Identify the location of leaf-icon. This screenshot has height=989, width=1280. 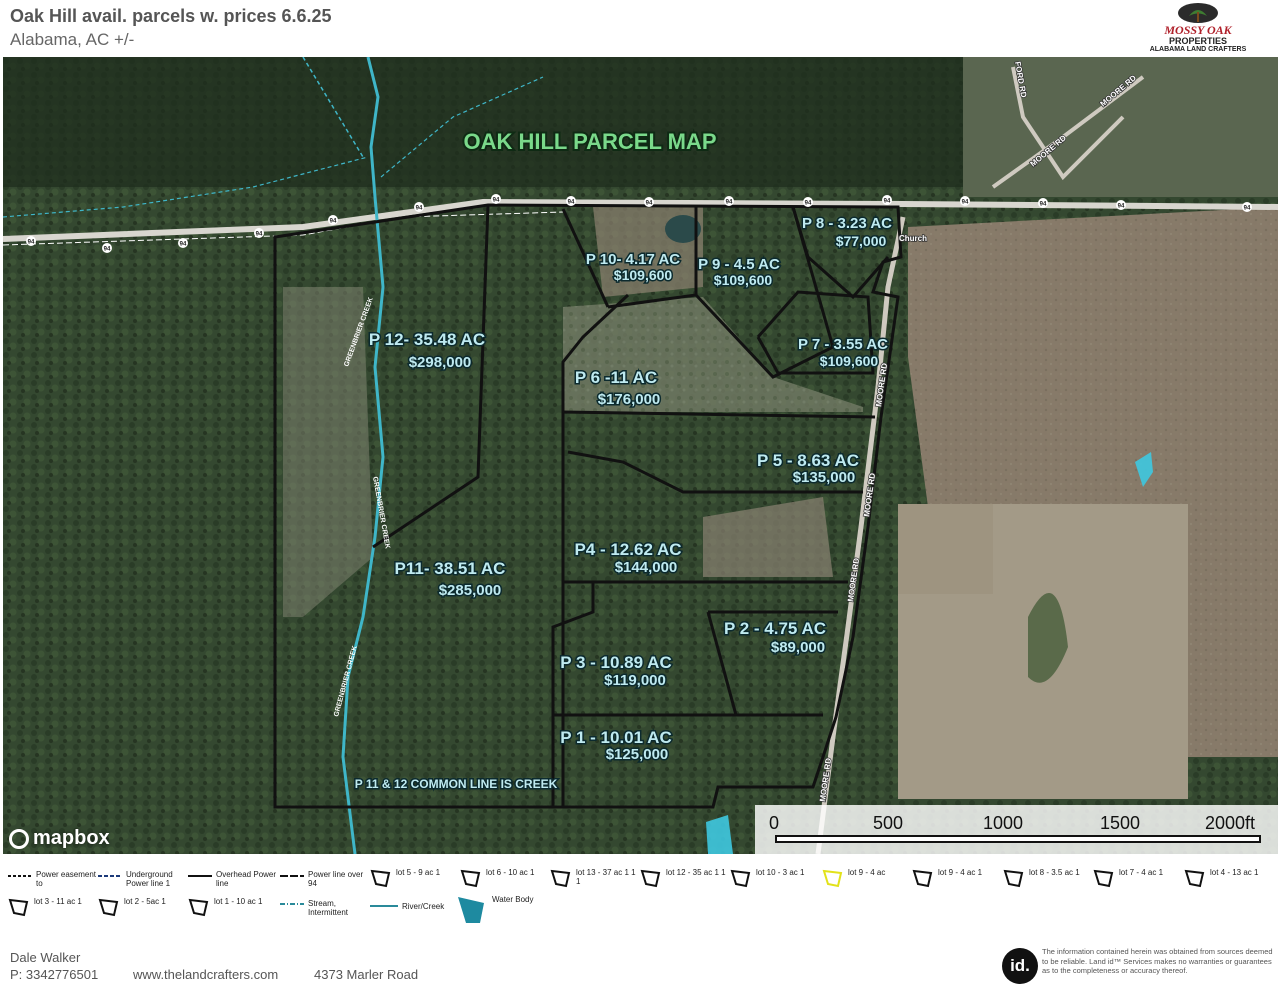
(1198, 13).